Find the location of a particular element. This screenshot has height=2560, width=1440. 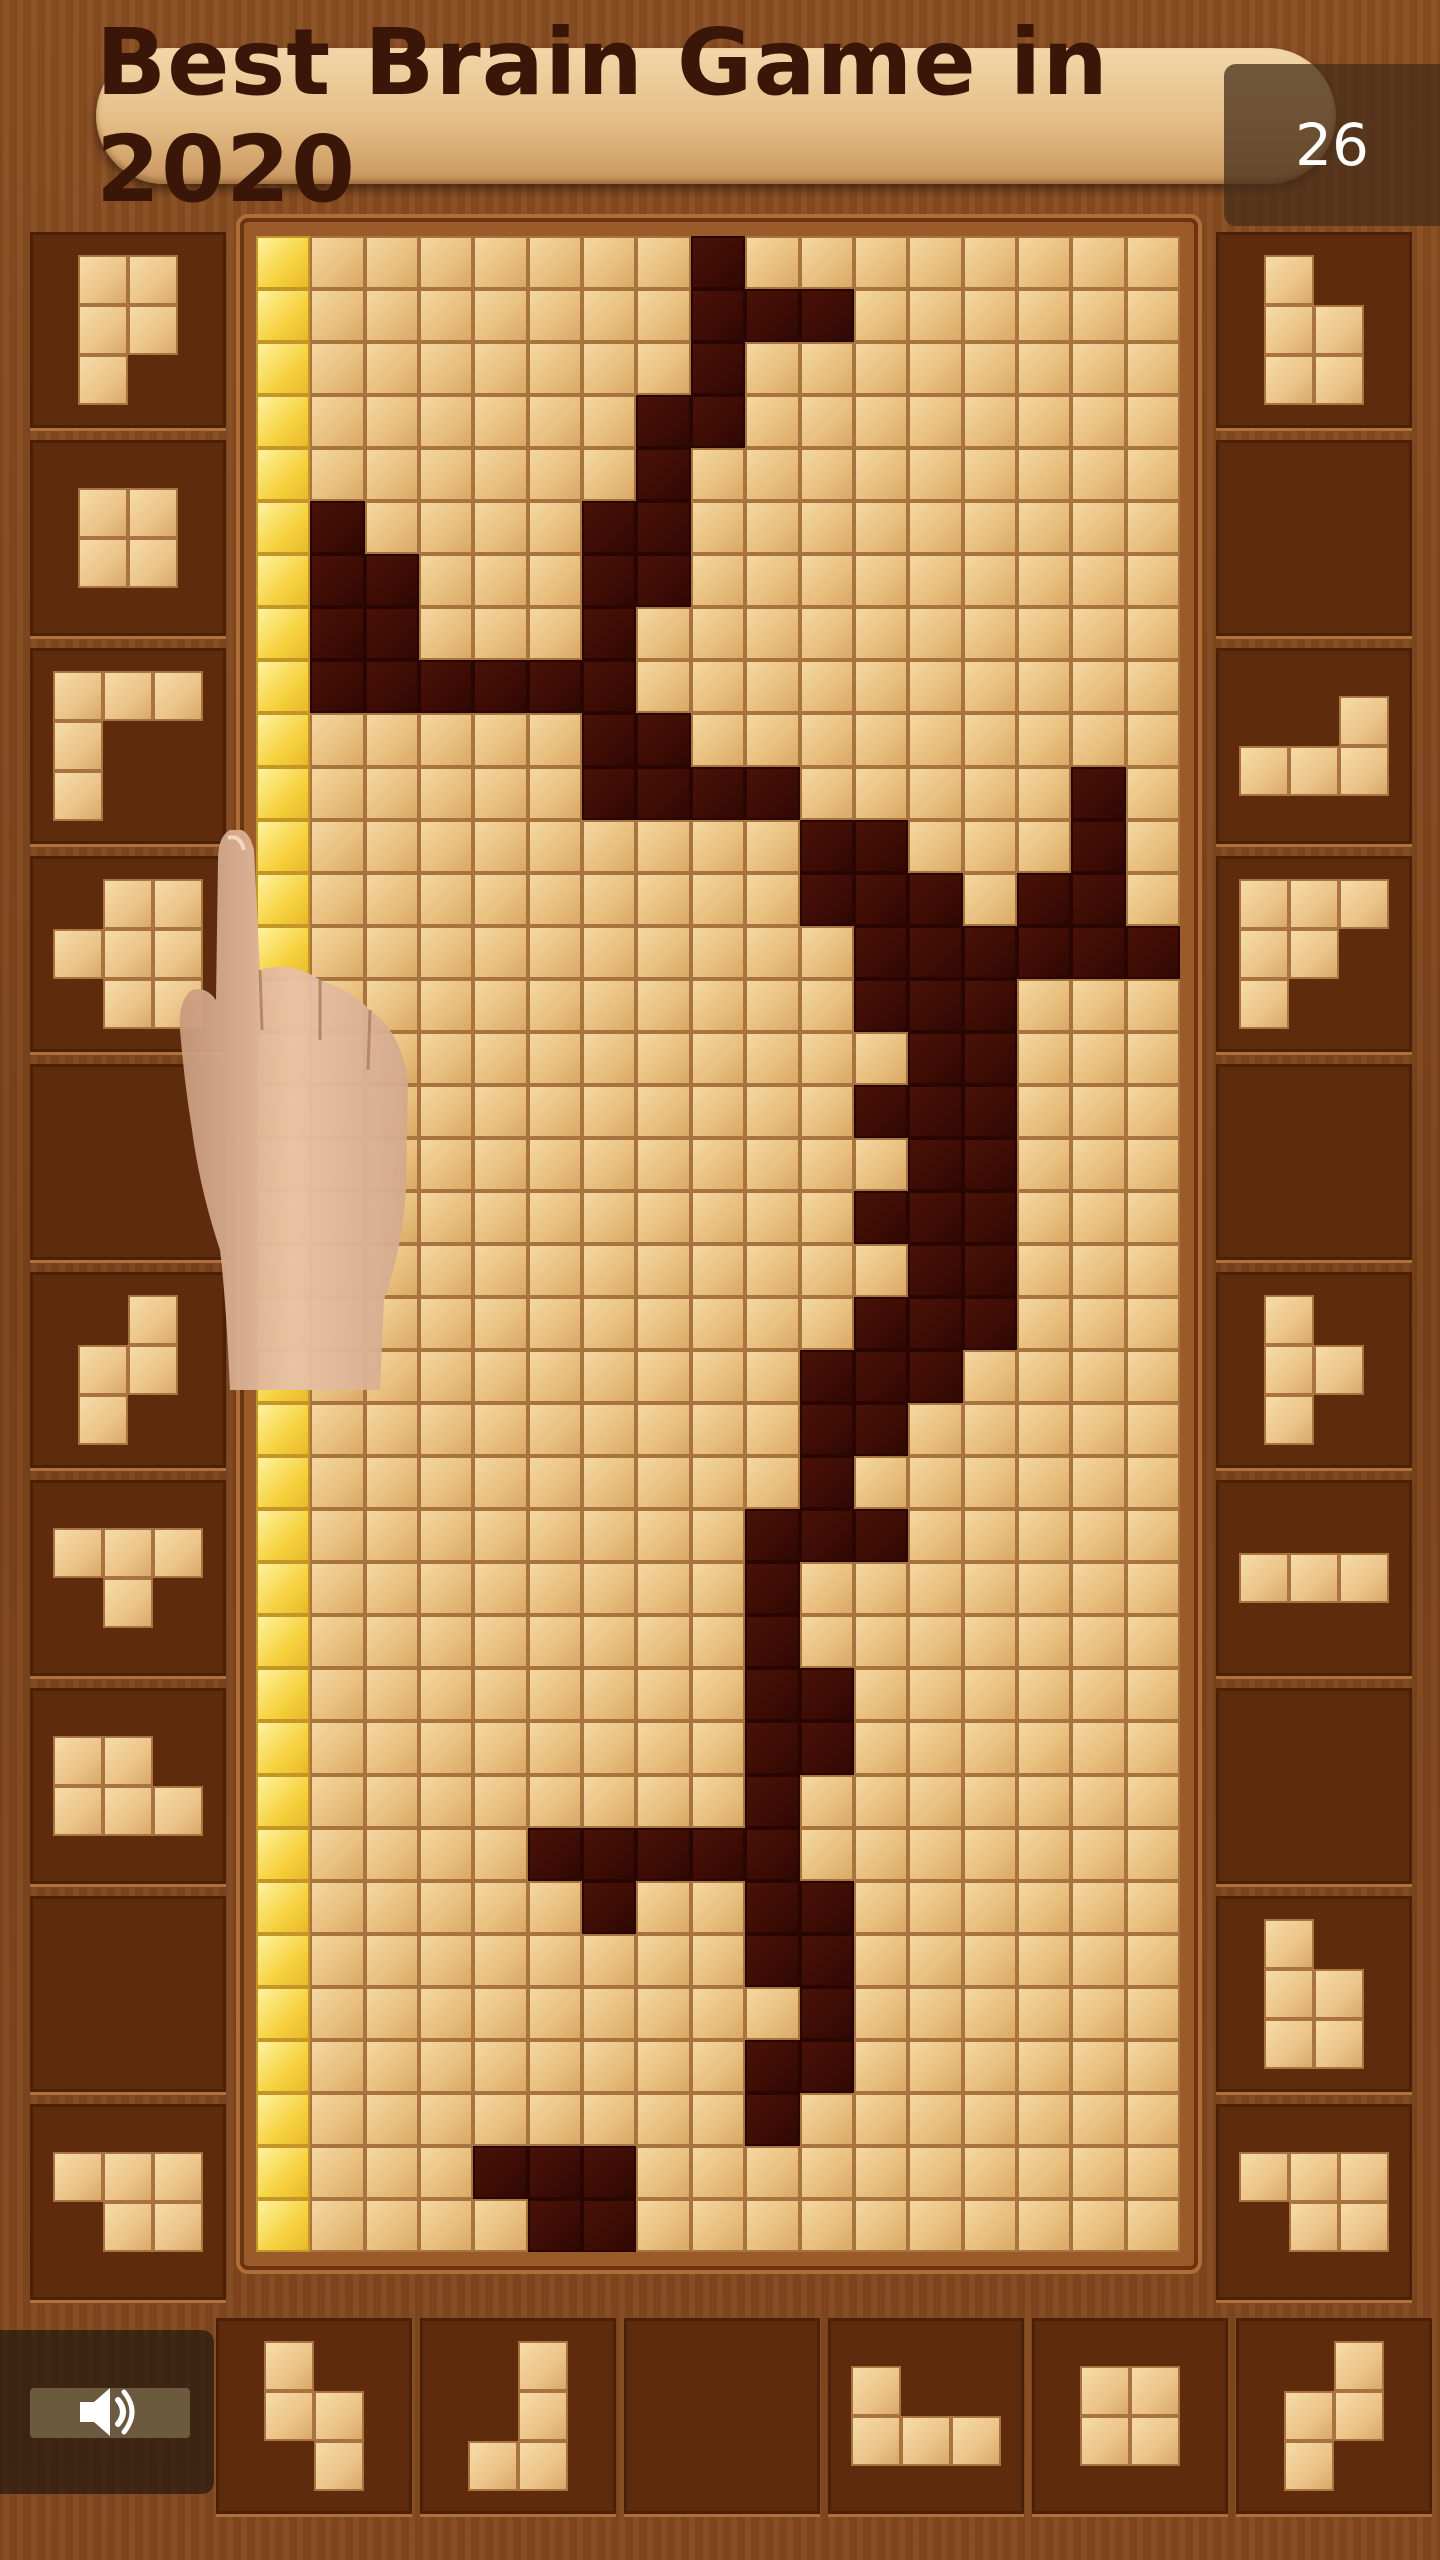

sound-button is located at coordinates (107, 2412).